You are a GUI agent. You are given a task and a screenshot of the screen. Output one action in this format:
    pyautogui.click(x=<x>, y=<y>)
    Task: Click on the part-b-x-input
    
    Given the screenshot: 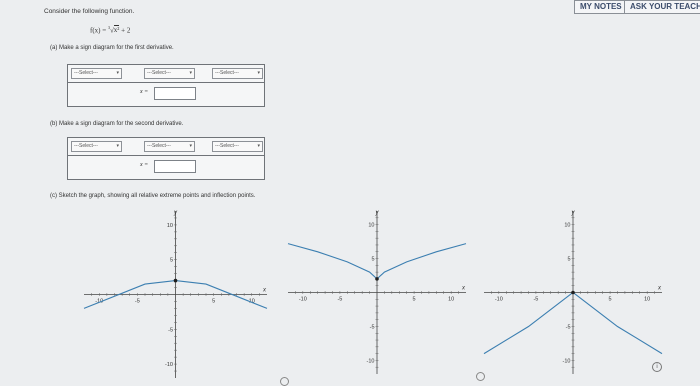 What is the action you would take?
    pyautogui.click(x=175, y=166)
    